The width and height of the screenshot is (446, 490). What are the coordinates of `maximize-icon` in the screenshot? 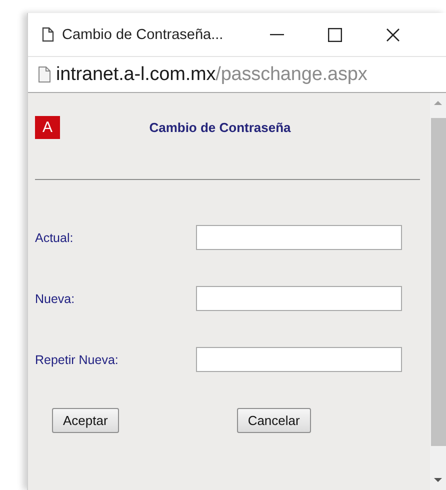 It's located at (335, 35).